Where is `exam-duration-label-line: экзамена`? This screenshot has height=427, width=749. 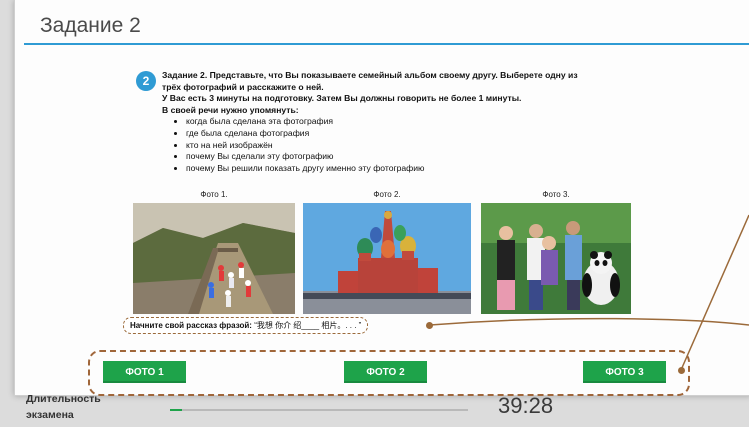
exam-duration-label-line: экзамена is located at coordinates (50, 415).